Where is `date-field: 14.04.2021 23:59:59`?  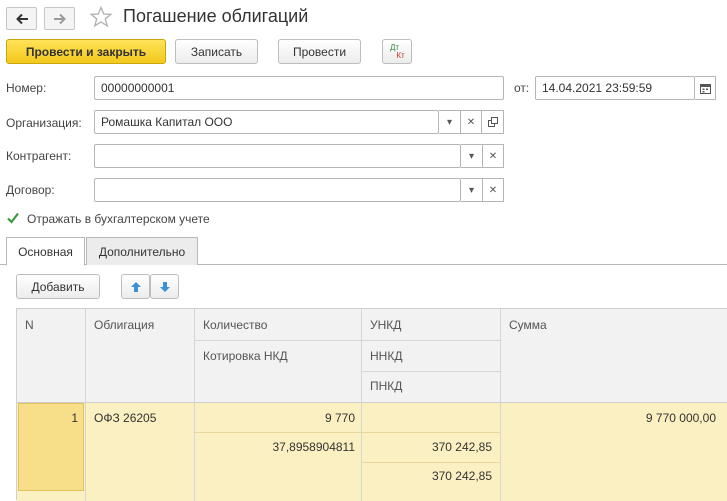
date-field: 14.04.2021 23:59:59 is located at coordinates (615, 88).